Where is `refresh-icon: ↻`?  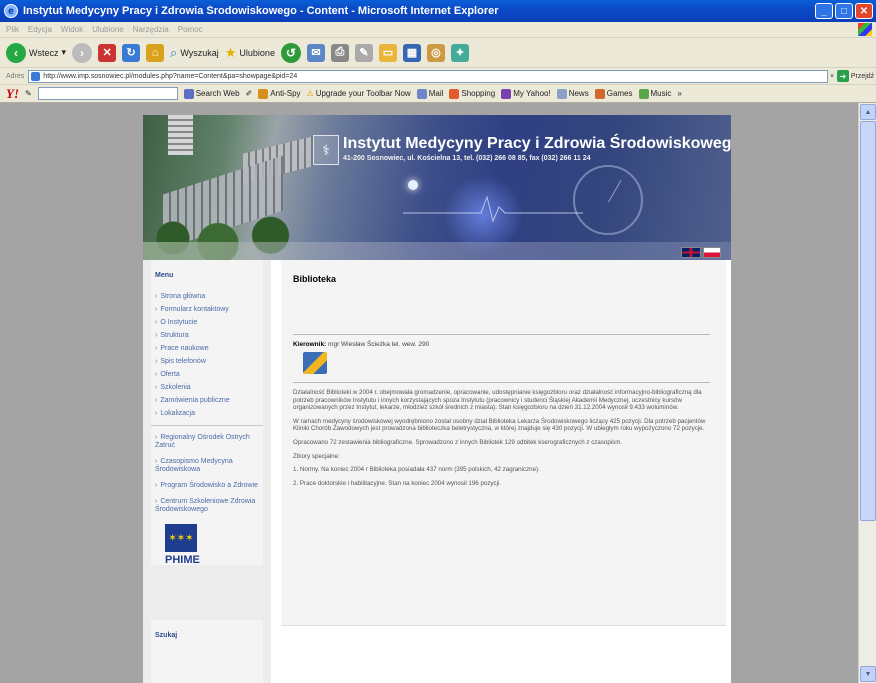 refresh-icon: ↻ is located at coordinates (131, 52).